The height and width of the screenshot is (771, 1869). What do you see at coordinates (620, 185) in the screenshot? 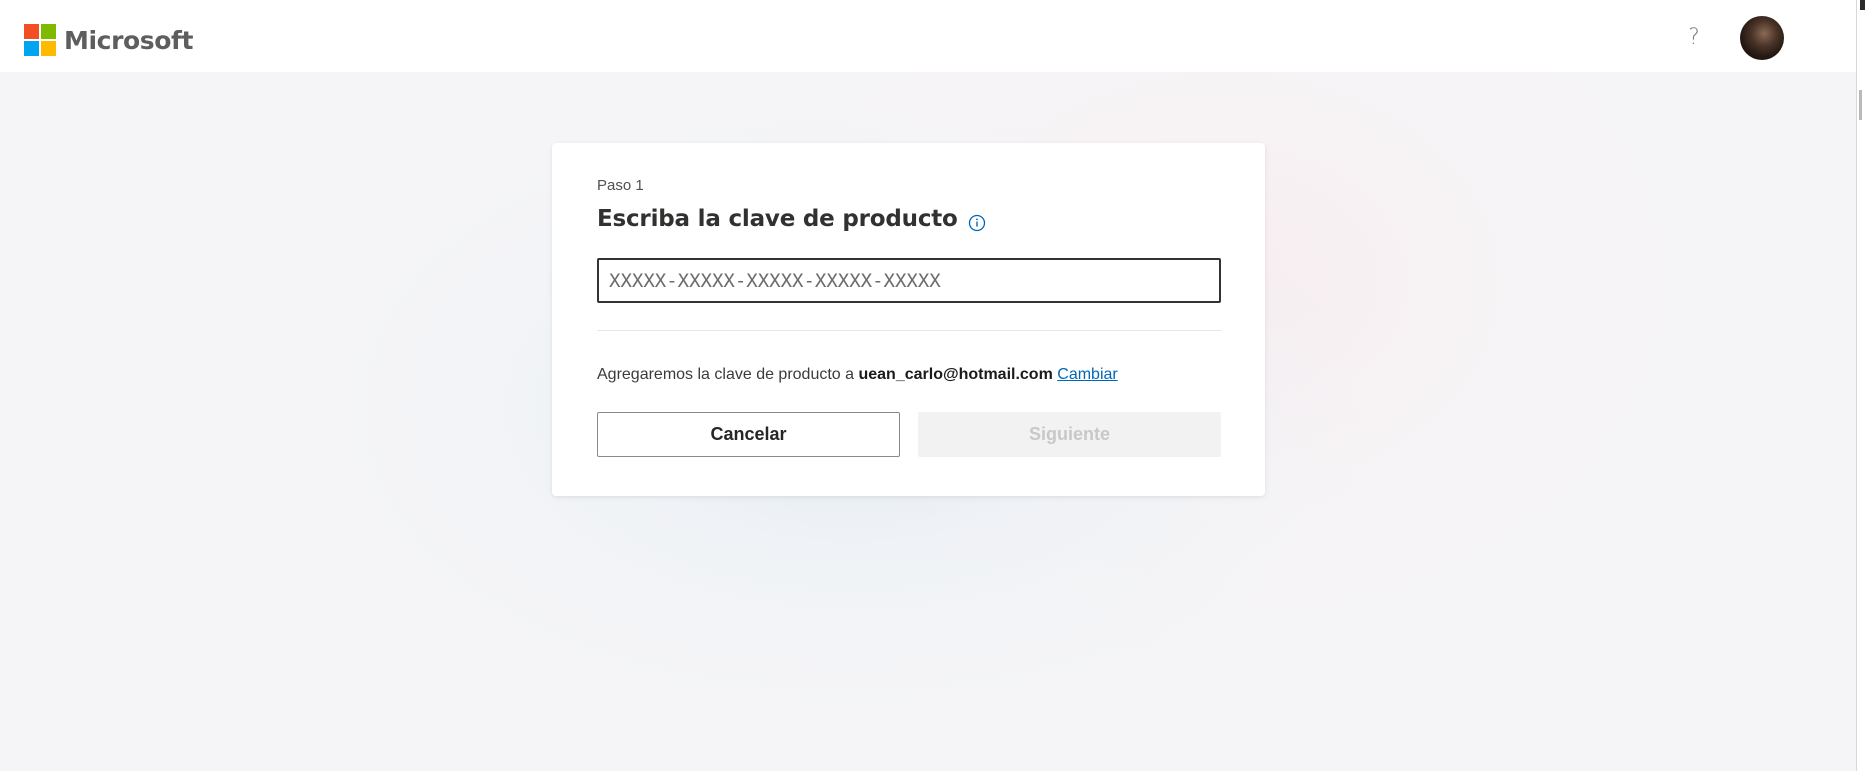
I see `step-label: Paso 1` at bounding box center [620, 185].